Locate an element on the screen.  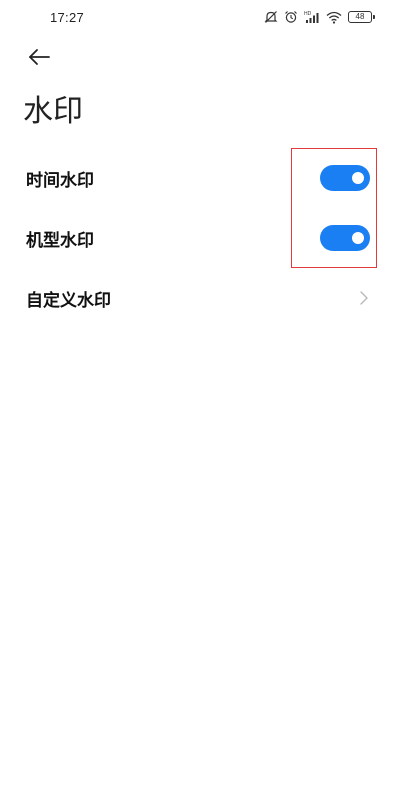
signal-hd-label: HD is located at coordinates (308, 14).